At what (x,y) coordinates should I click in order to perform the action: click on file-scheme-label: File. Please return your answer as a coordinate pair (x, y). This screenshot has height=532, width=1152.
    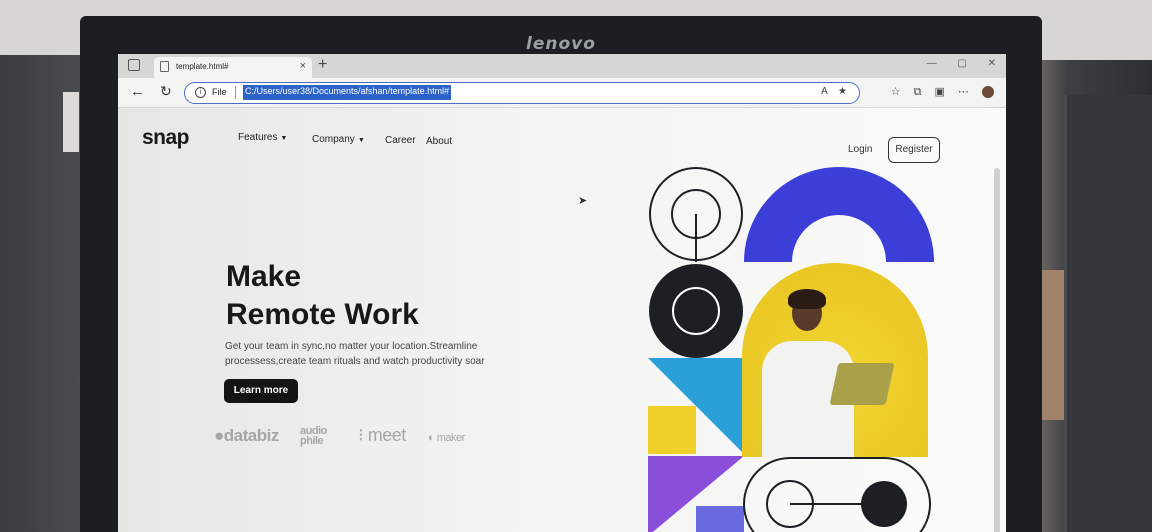
    Looking at the image, I should click on (219, 92).